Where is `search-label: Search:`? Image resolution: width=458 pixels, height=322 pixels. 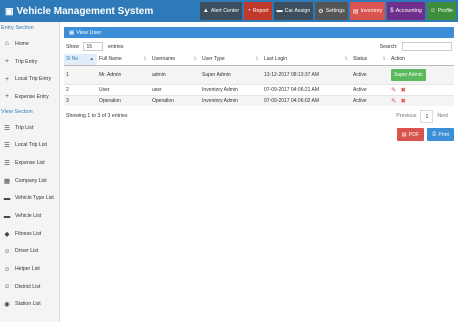 search-label: Search: is located at coordinates (388, 46).